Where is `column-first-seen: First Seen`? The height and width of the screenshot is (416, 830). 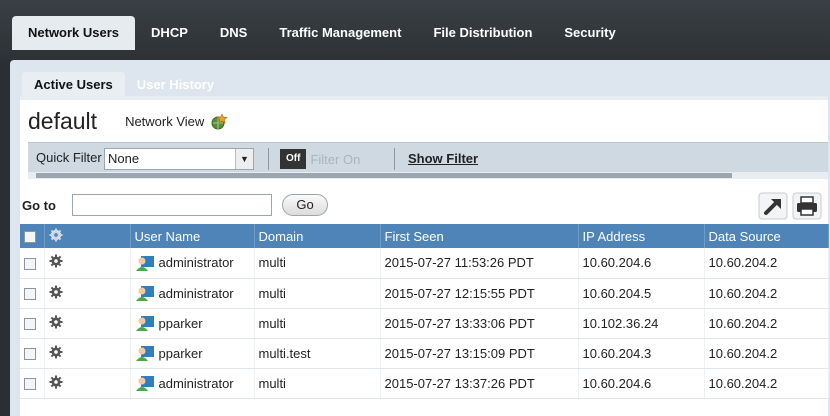
column-first-seen: First Seen is located at coordinates (479, 236).